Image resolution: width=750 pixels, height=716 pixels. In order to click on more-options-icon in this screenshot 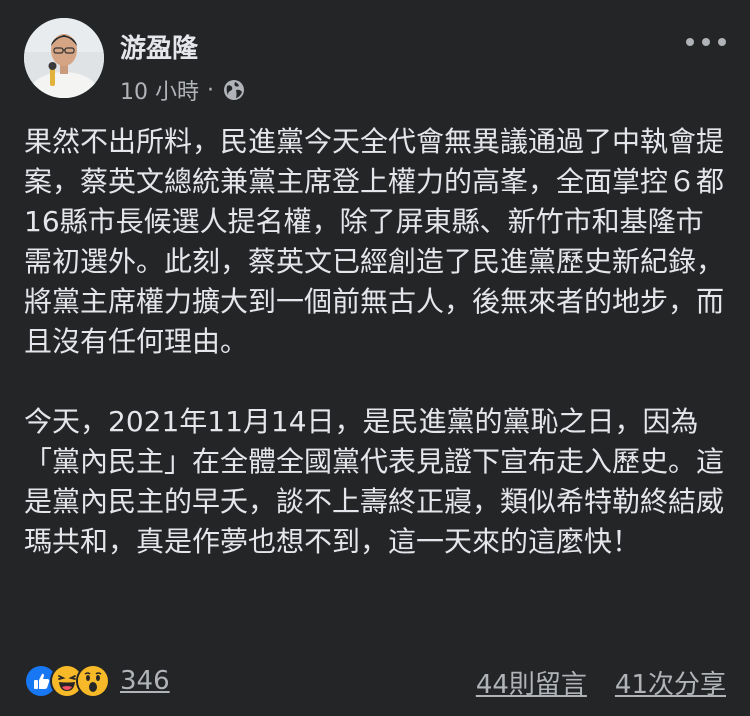, I will do `click(706, 42)`.